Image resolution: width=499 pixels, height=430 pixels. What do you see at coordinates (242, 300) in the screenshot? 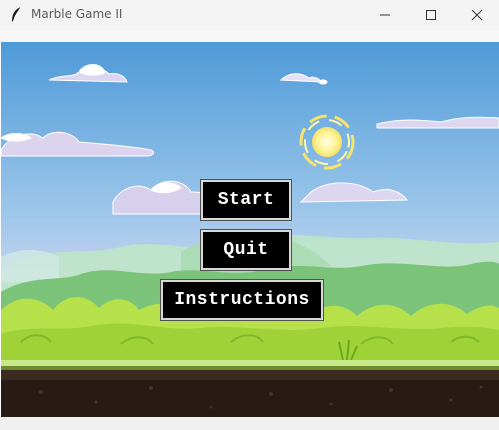
I see `instructions-button: Instructions` at bounding box center [242, 300].